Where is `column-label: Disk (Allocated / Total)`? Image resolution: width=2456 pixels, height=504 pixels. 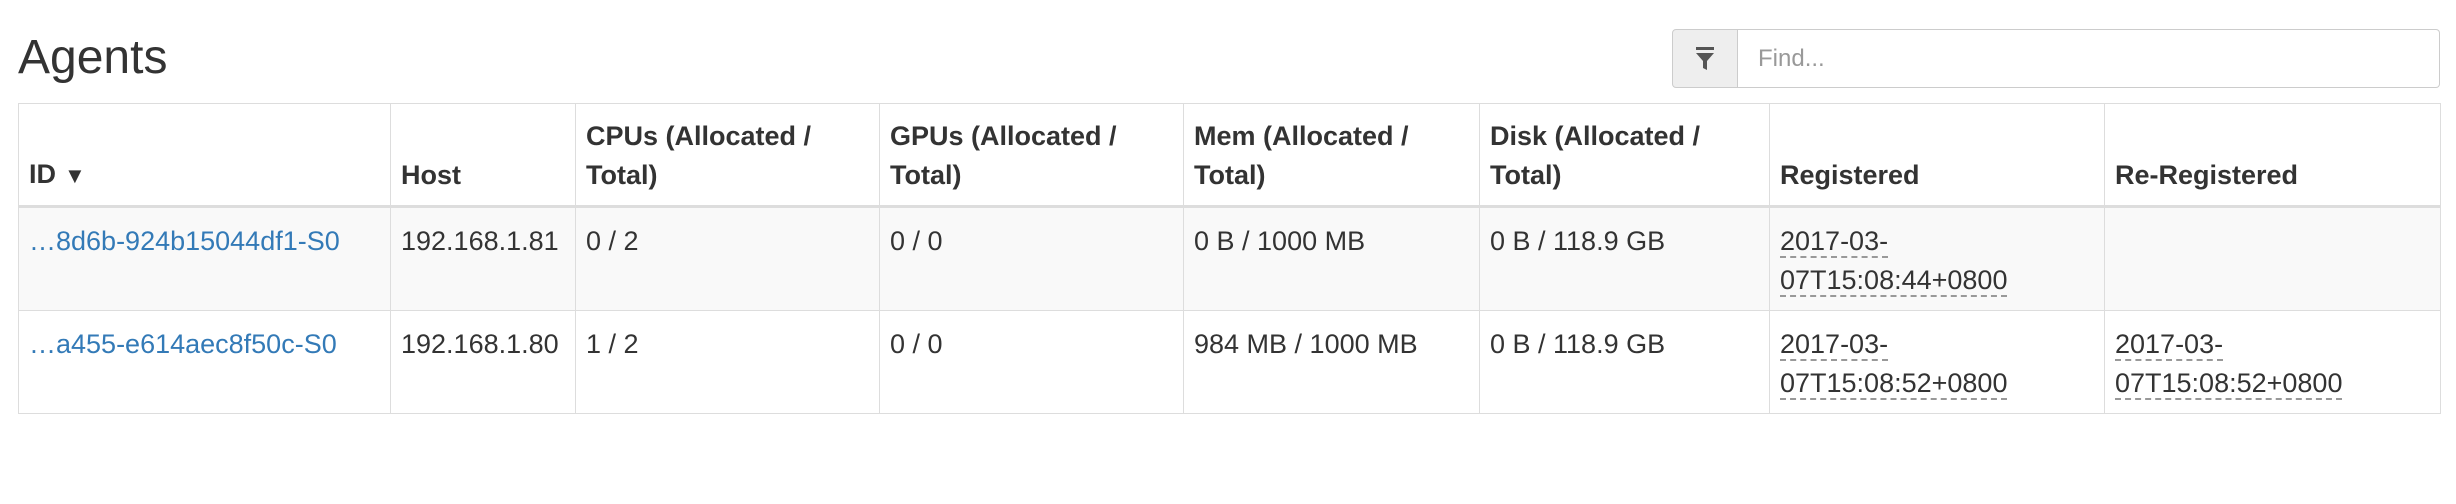
column-label: Disk (Allocated / Total) is located at coordinates (1595, 155).